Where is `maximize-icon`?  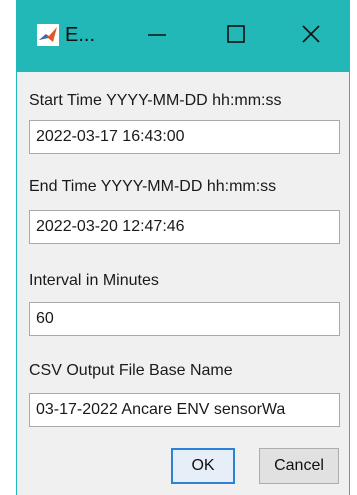 maximize-icon is located at coordinates (236, 34).